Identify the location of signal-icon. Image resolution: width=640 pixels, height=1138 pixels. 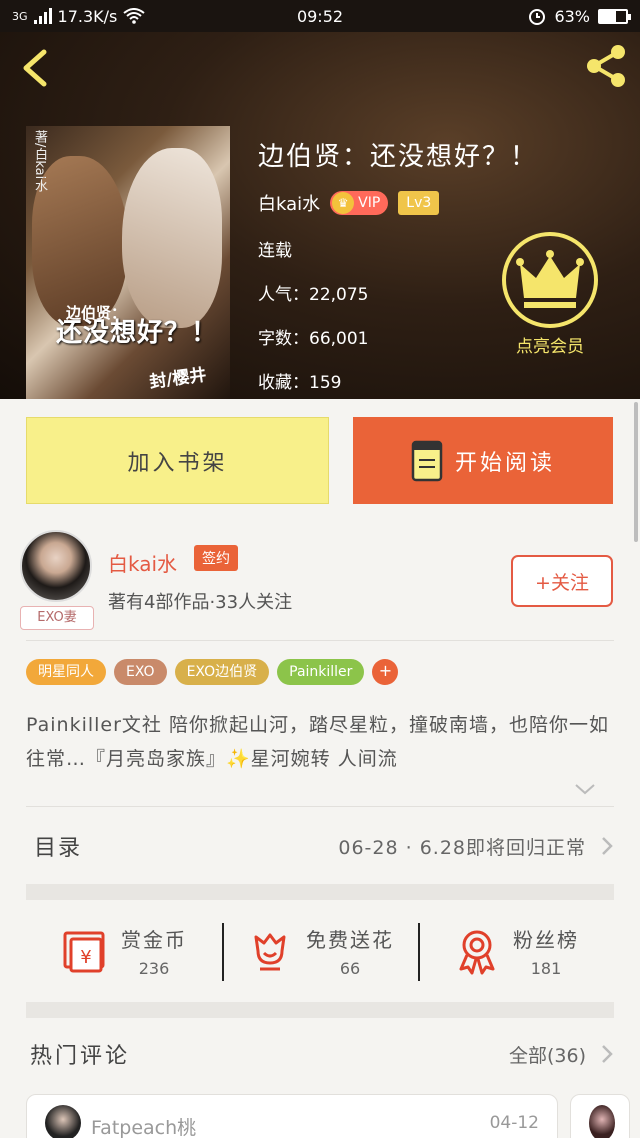
(42, 16).